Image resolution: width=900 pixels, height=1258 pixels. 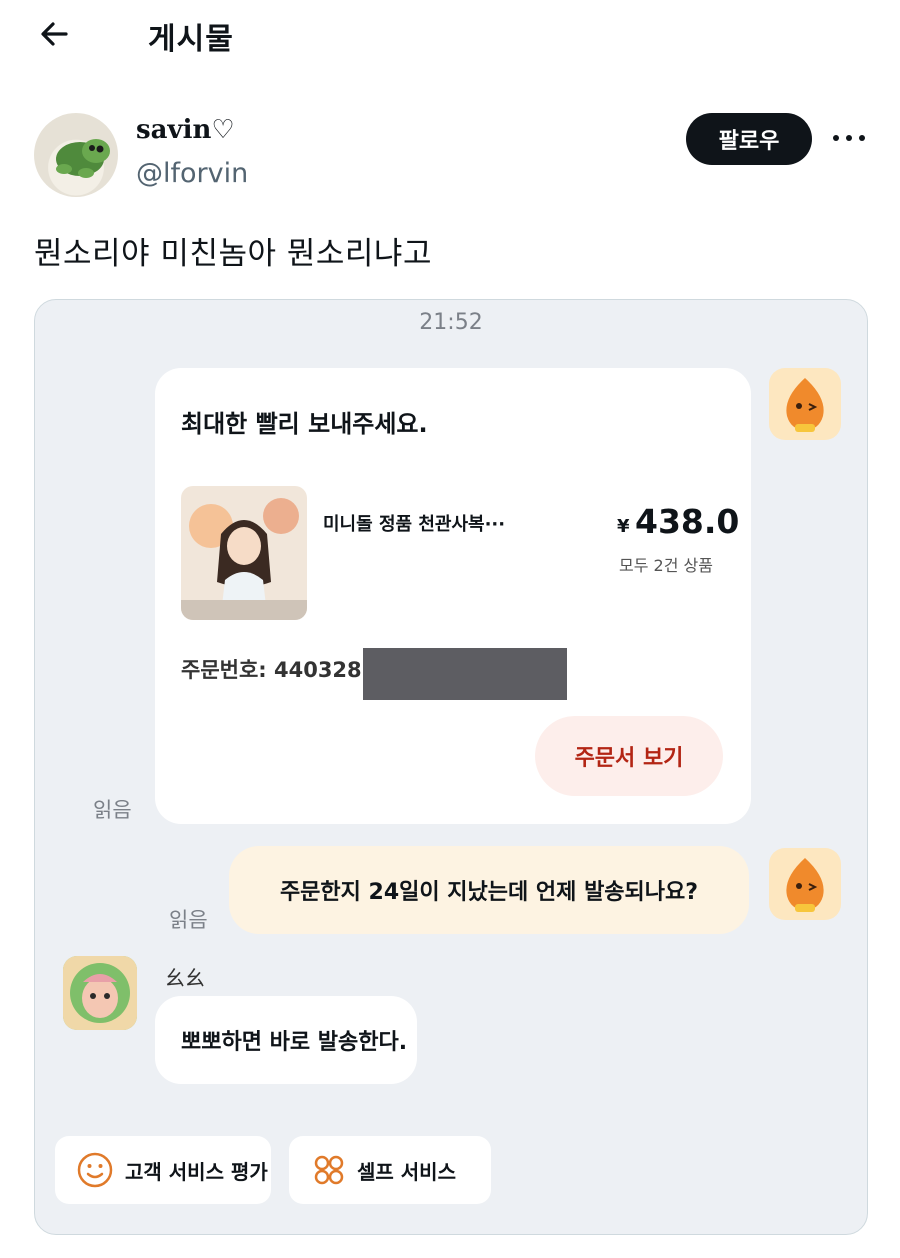 I want to click on back-button, so click(x=54, y=34).